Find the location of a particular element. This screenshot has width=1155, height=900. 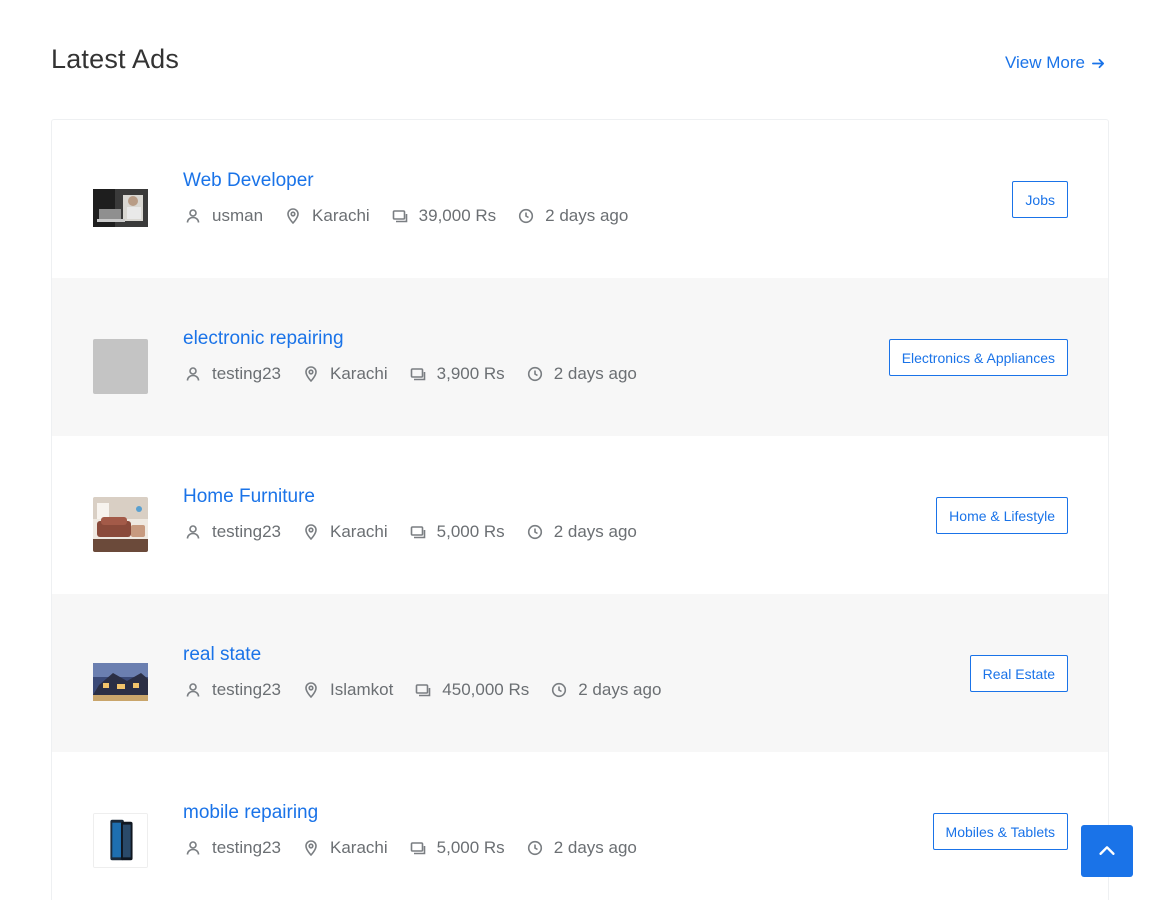

category-tag: Electronics & Appliances is located at coordinates (978, 357).